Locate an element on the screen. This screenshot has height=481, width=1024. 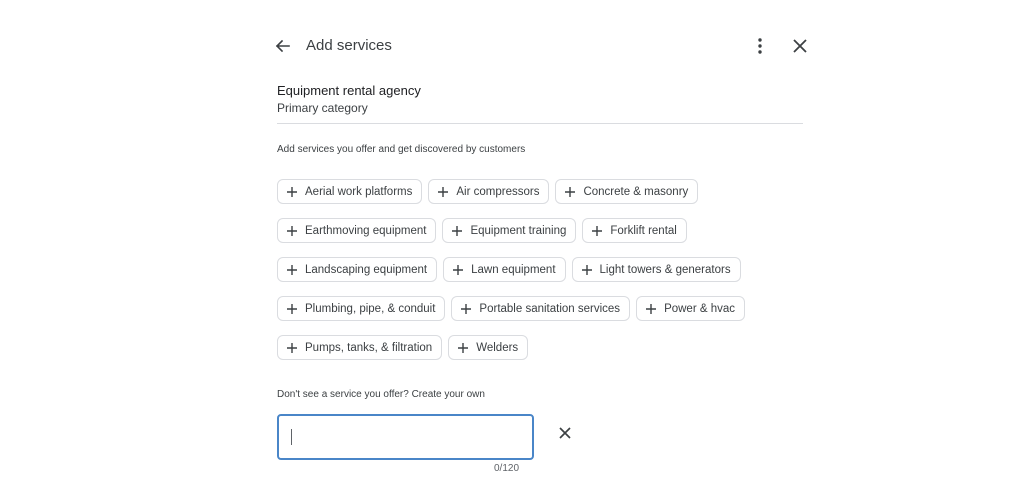
clear-custom-button is located at coordinates (565, 433).